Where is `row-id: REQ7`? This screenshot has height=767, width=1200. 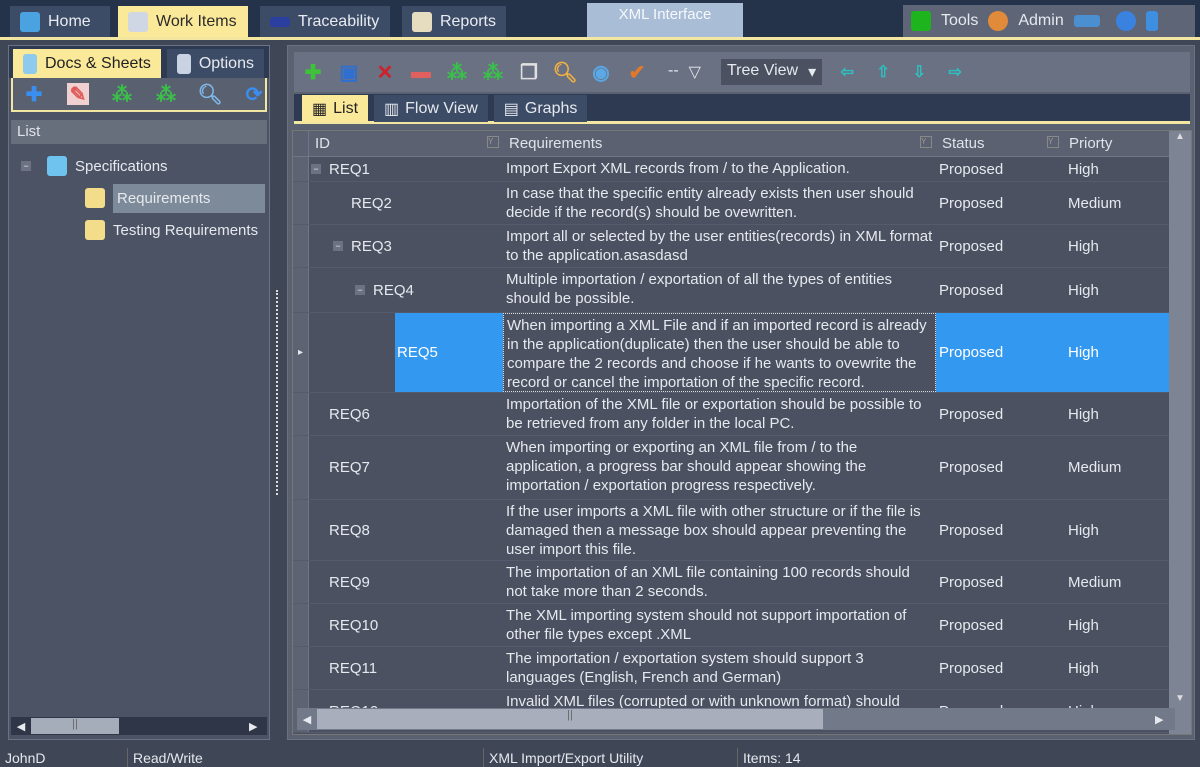 row-id: REQ7 is located at coordinates (349, 467).